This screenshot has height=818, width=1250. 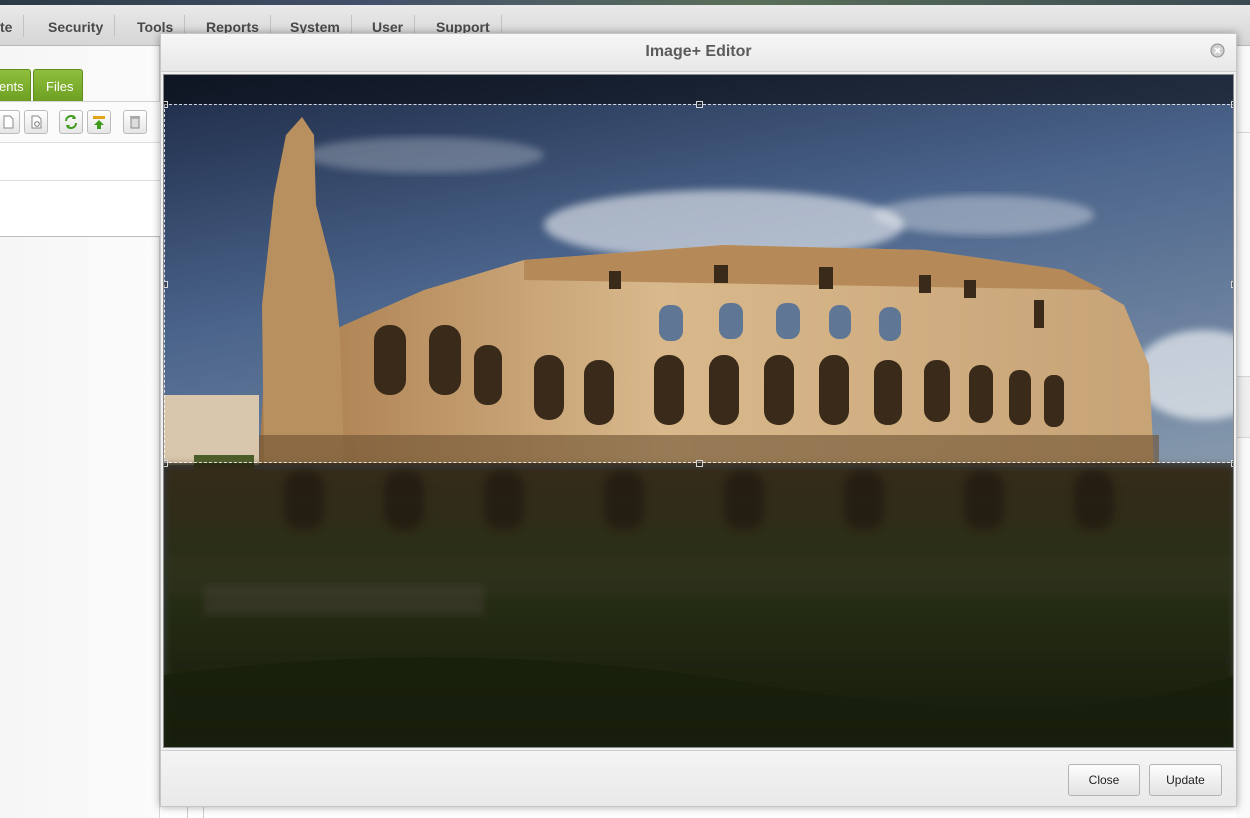 I want to click on refresh-button, so click(x=71, y=122).